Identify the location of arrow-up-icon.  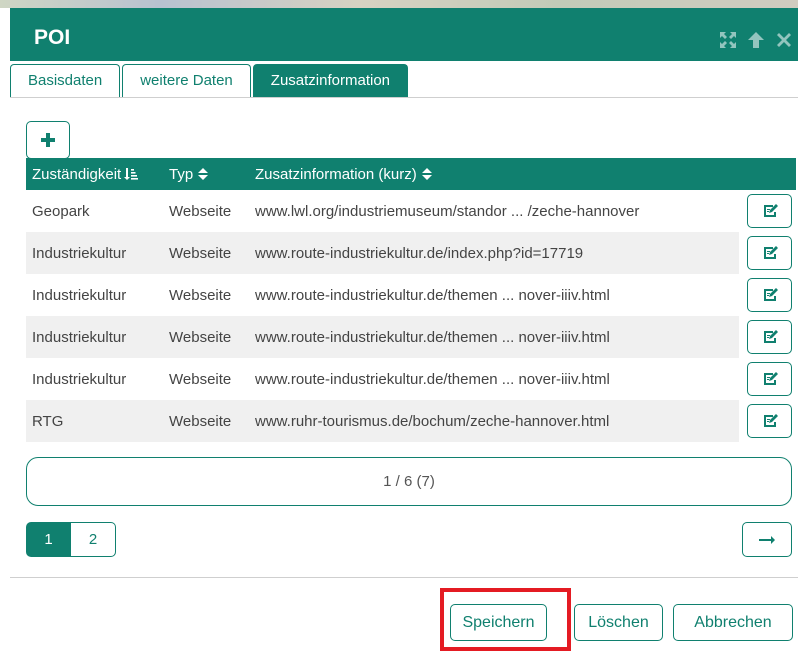
(756, 40).